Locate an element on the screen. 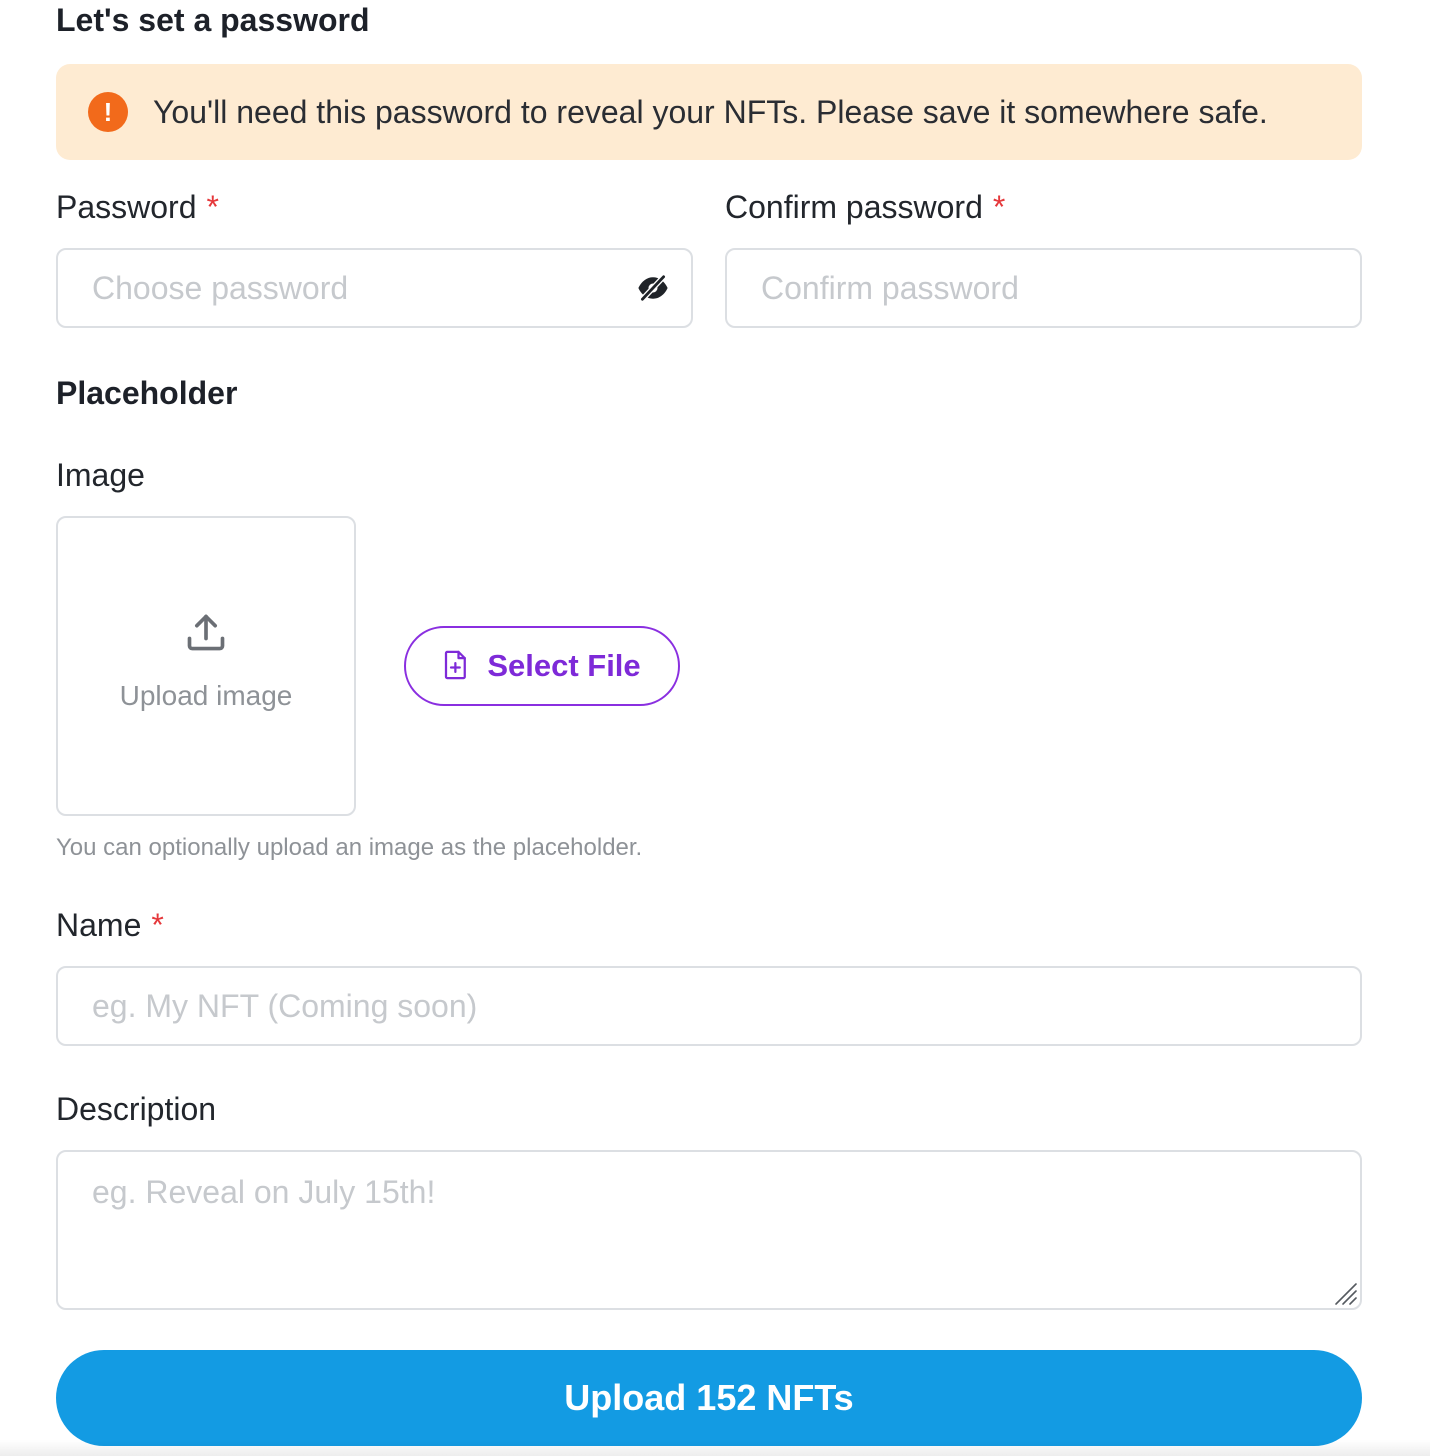 This screenshot has width=1430, height=1456. bottom-shadow is located at coordinates (715, 1448).